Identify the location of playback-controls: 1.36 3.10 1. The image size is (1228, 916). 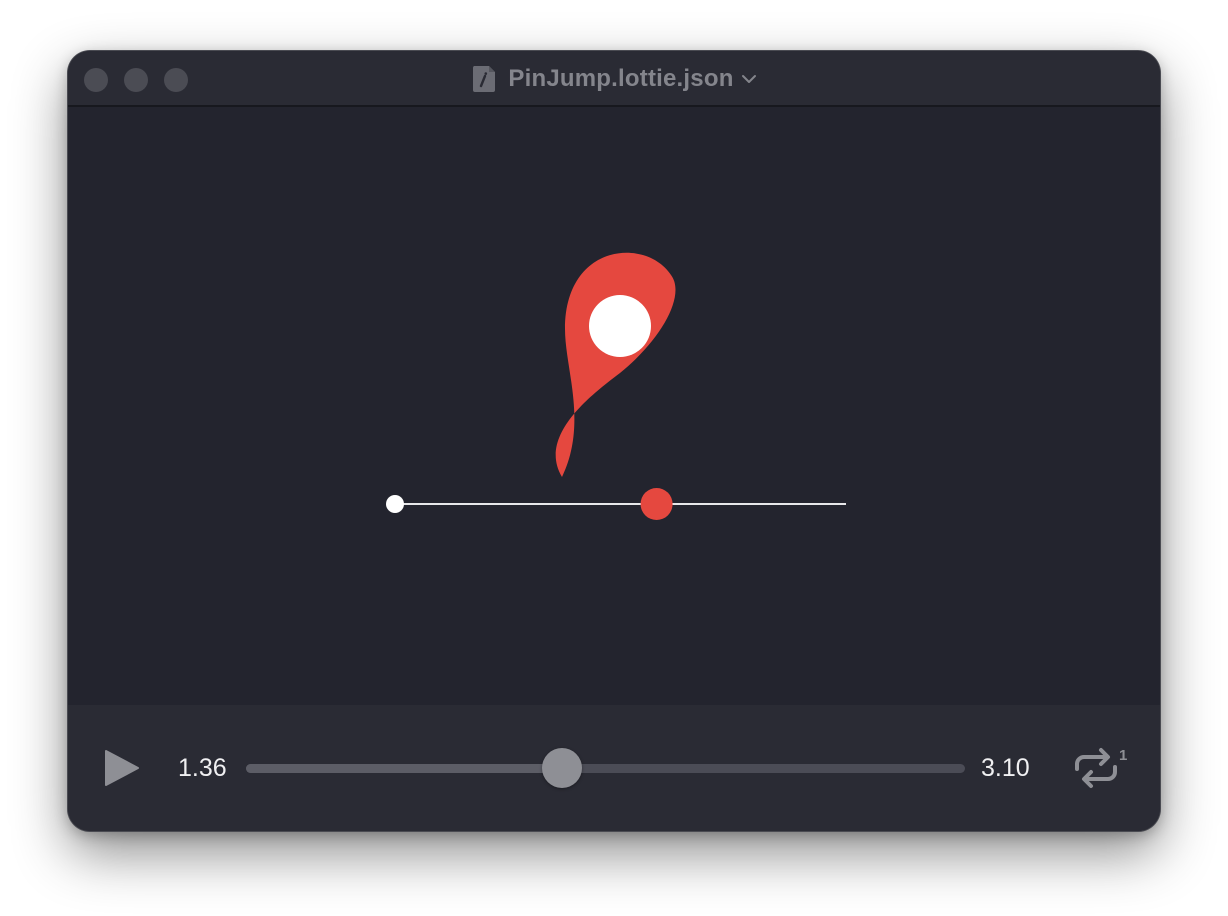
(614, 768).